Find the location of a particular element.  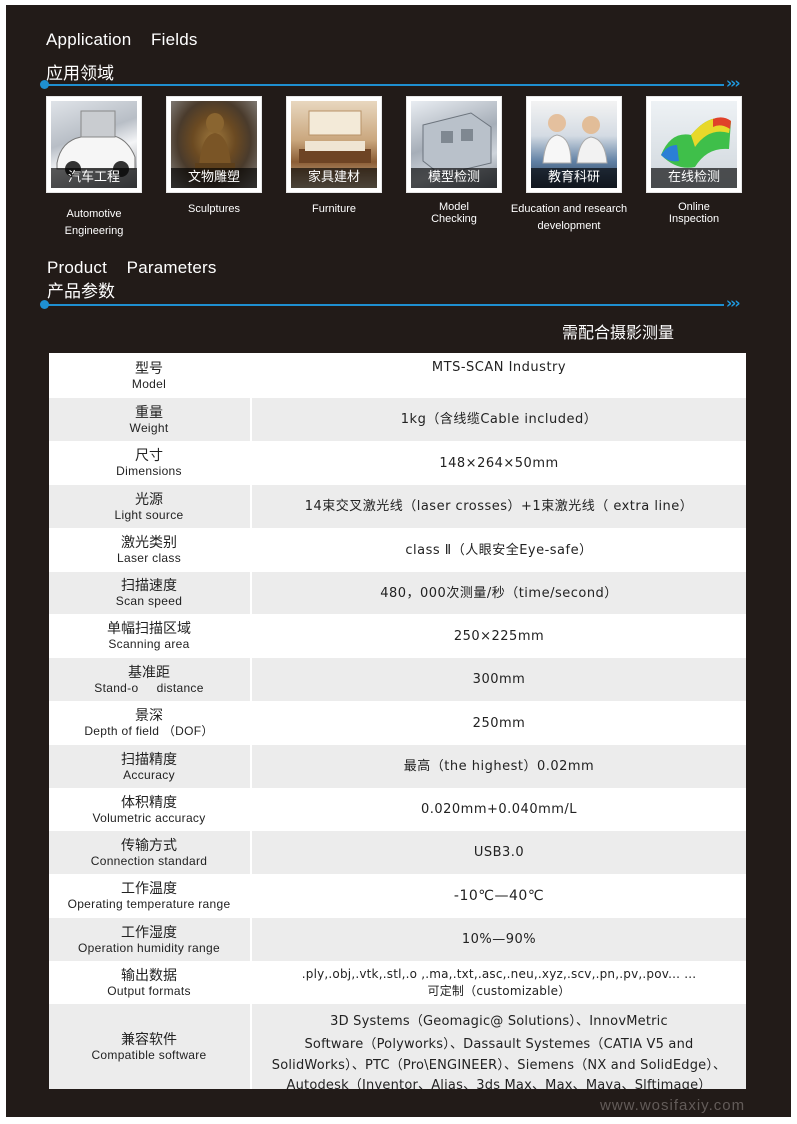

app-label-education: Education and research development is located at coordinates (569, 218).